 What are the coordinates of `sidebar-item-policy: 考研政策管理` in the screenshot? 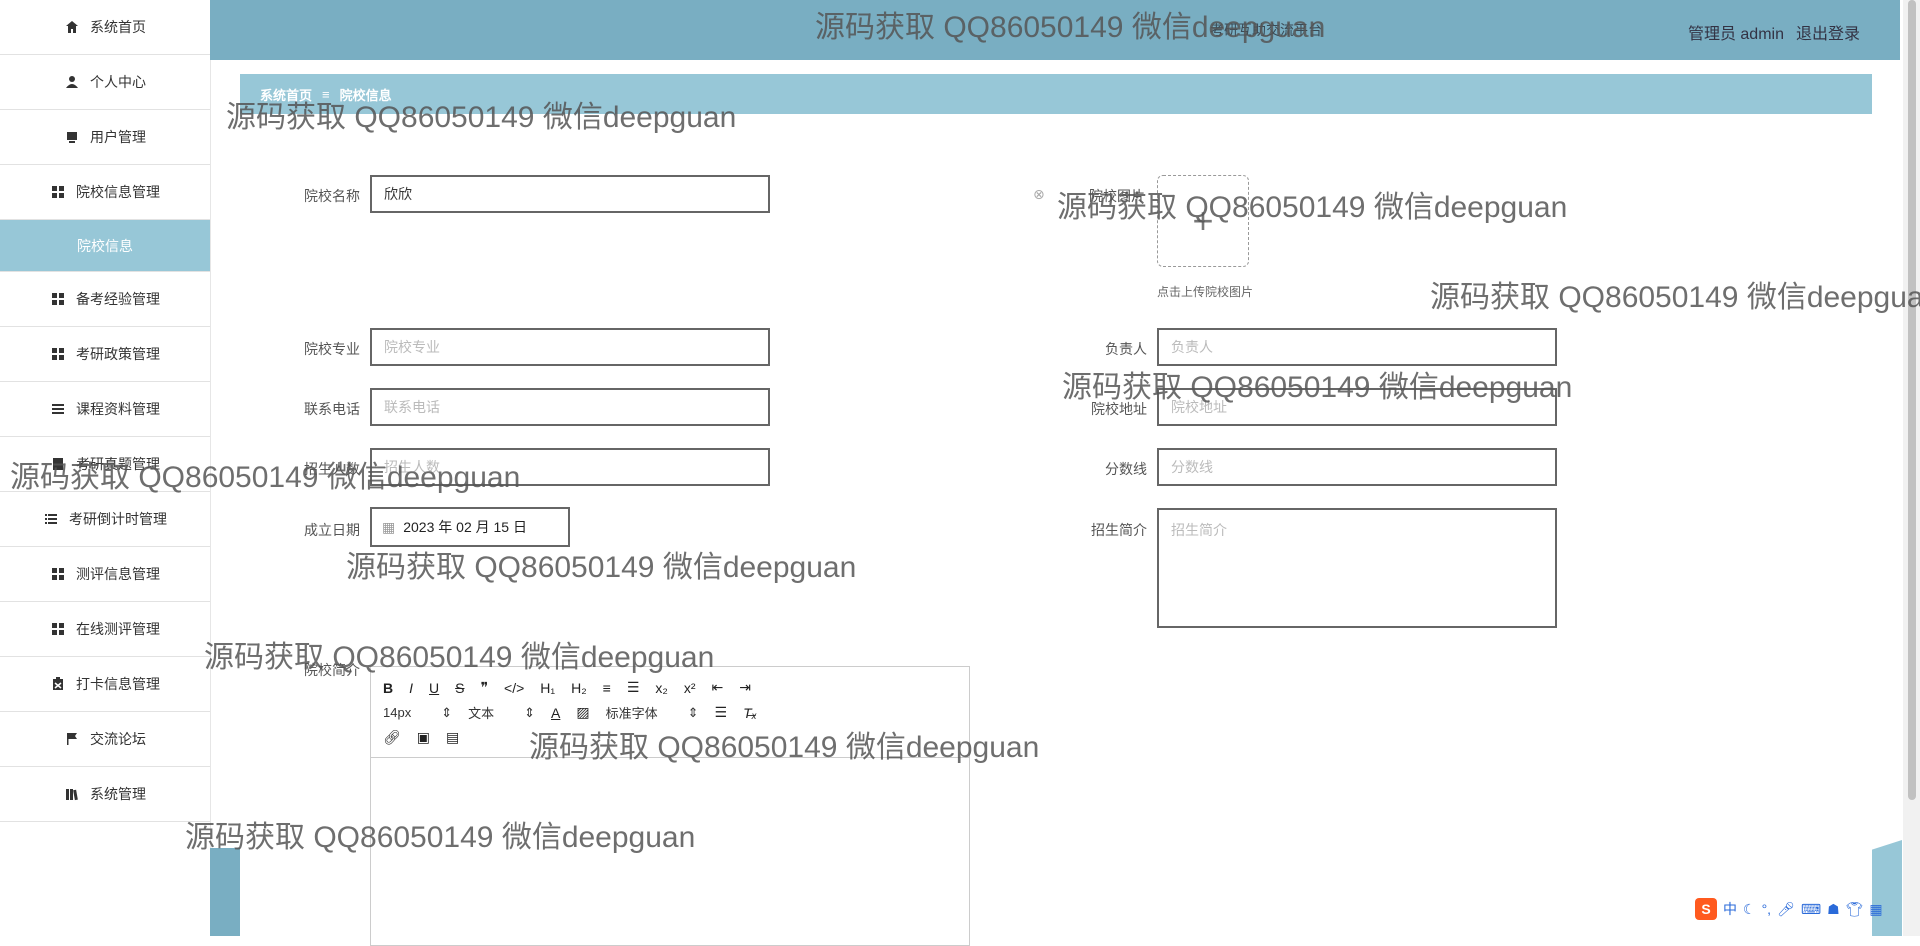 It's located at (105, 354).